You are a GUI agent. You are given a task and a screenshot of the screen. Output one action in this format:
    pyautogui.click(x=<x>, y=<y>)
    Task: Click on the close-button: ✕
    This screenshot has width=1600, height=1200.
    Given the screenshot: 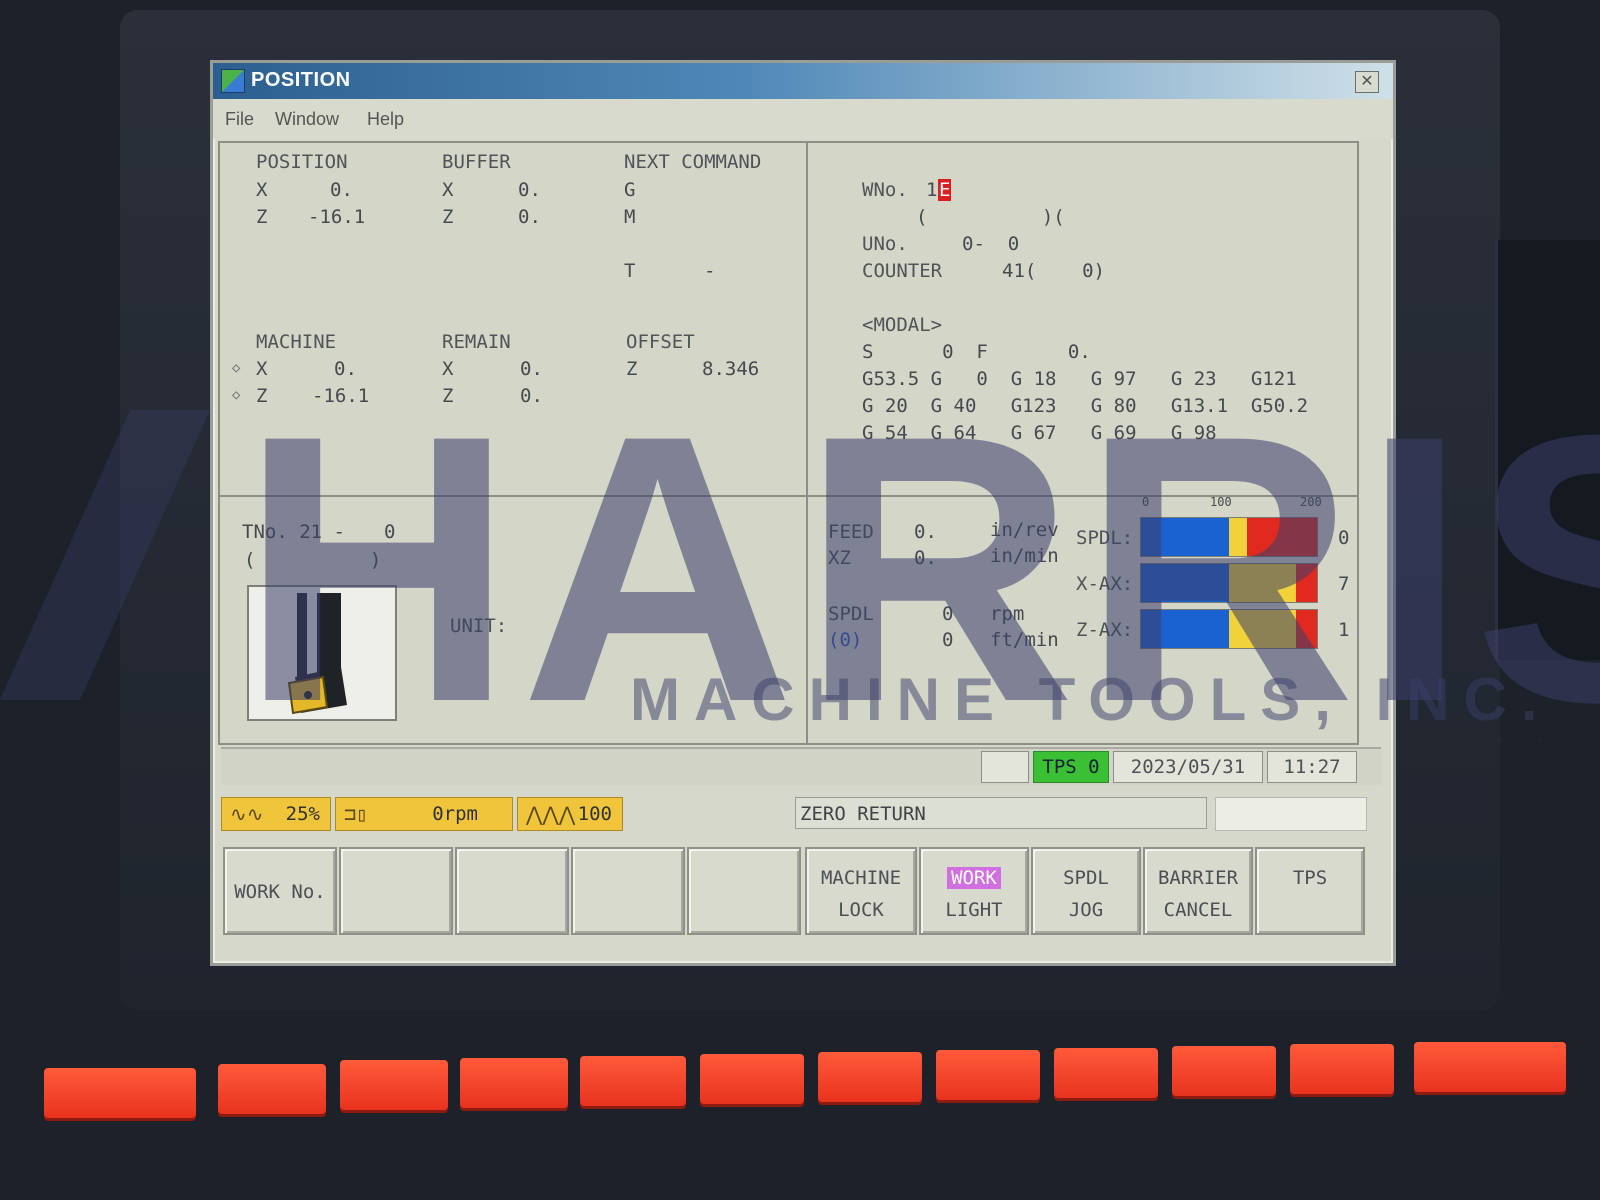 What is the action you would take?
    pyautogui.click(x=1367, y=82)
    